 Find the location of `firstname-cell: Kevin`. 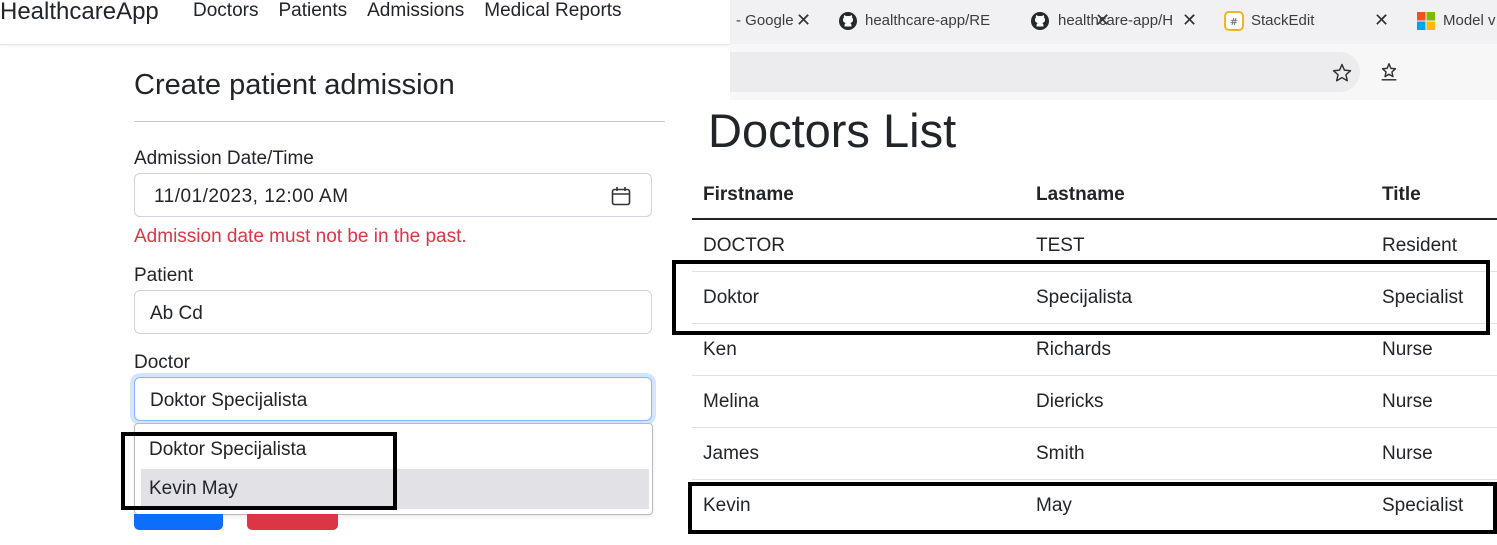

firstname-cell: Kevin is located at coordinates (727, 505).